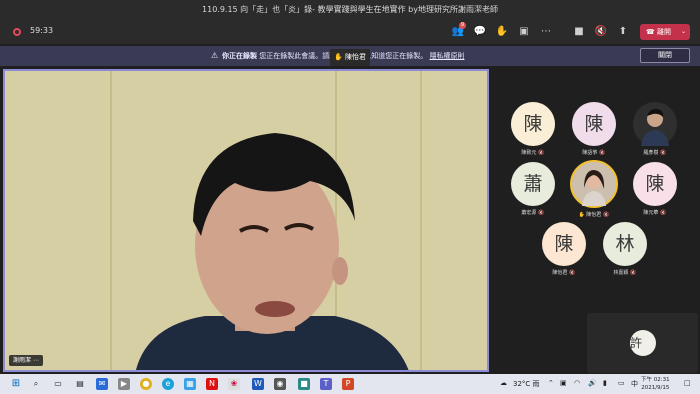 The height and width of the screenshot is (394, 700). I want to click on widgets-icon: ▤, so click(80, 384).